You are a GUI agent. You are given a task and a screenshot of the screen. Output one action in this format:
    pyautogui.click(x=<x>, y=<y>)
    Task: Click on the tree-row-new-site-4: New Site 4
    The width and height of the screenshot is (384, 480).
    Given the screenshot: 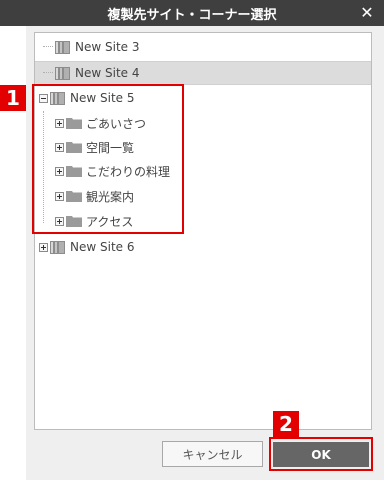 What is the action you would take?
    pyautogui.click(x=203, y=73)
    